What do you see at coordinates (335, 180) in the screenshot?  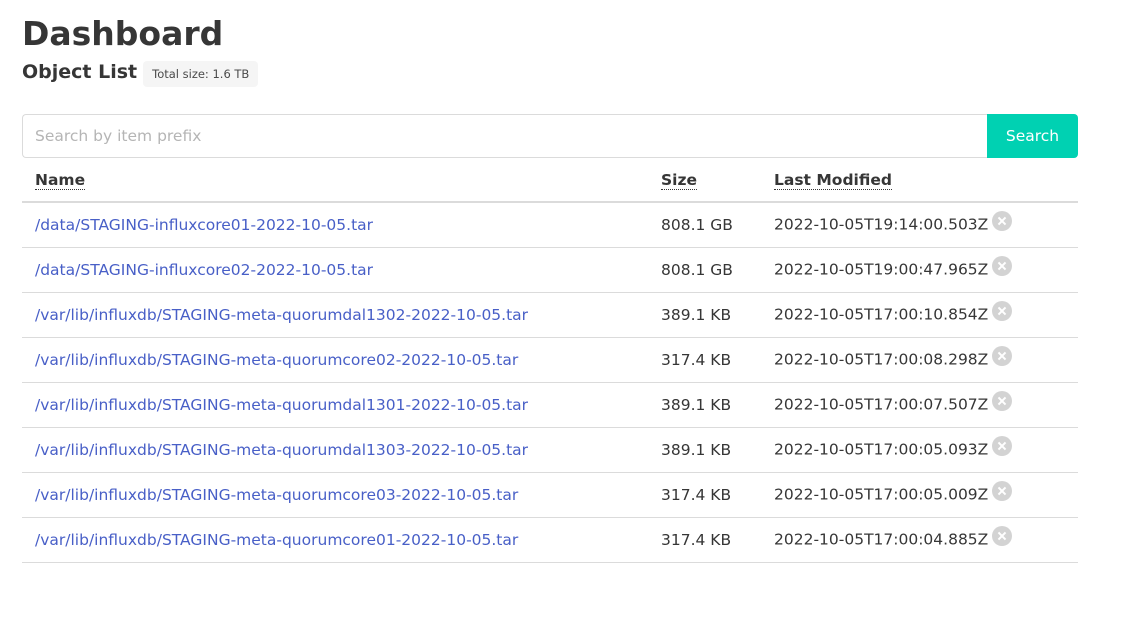 I see `column-header-name: Name` at bounding box center [335, 180].